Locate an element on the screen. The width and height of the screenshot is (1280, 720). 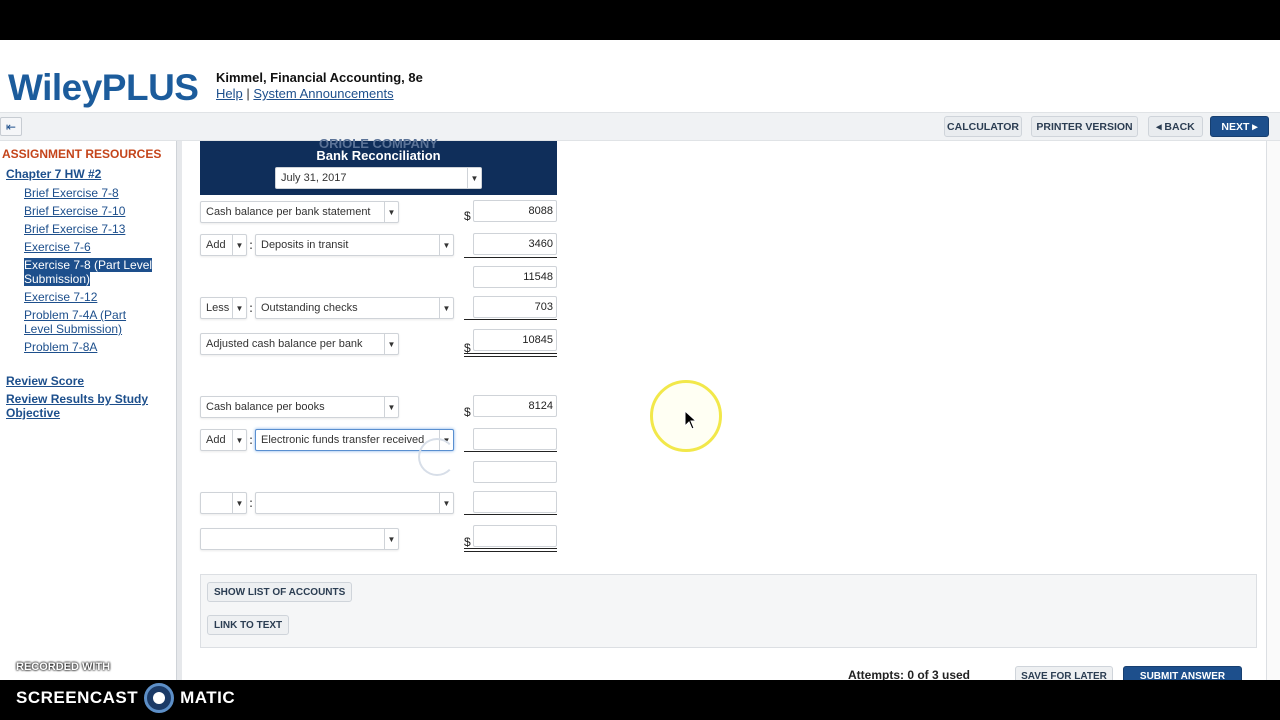
bank-cash-balance-label: Cash balance per bank statement is located at coordinates (288, 212).